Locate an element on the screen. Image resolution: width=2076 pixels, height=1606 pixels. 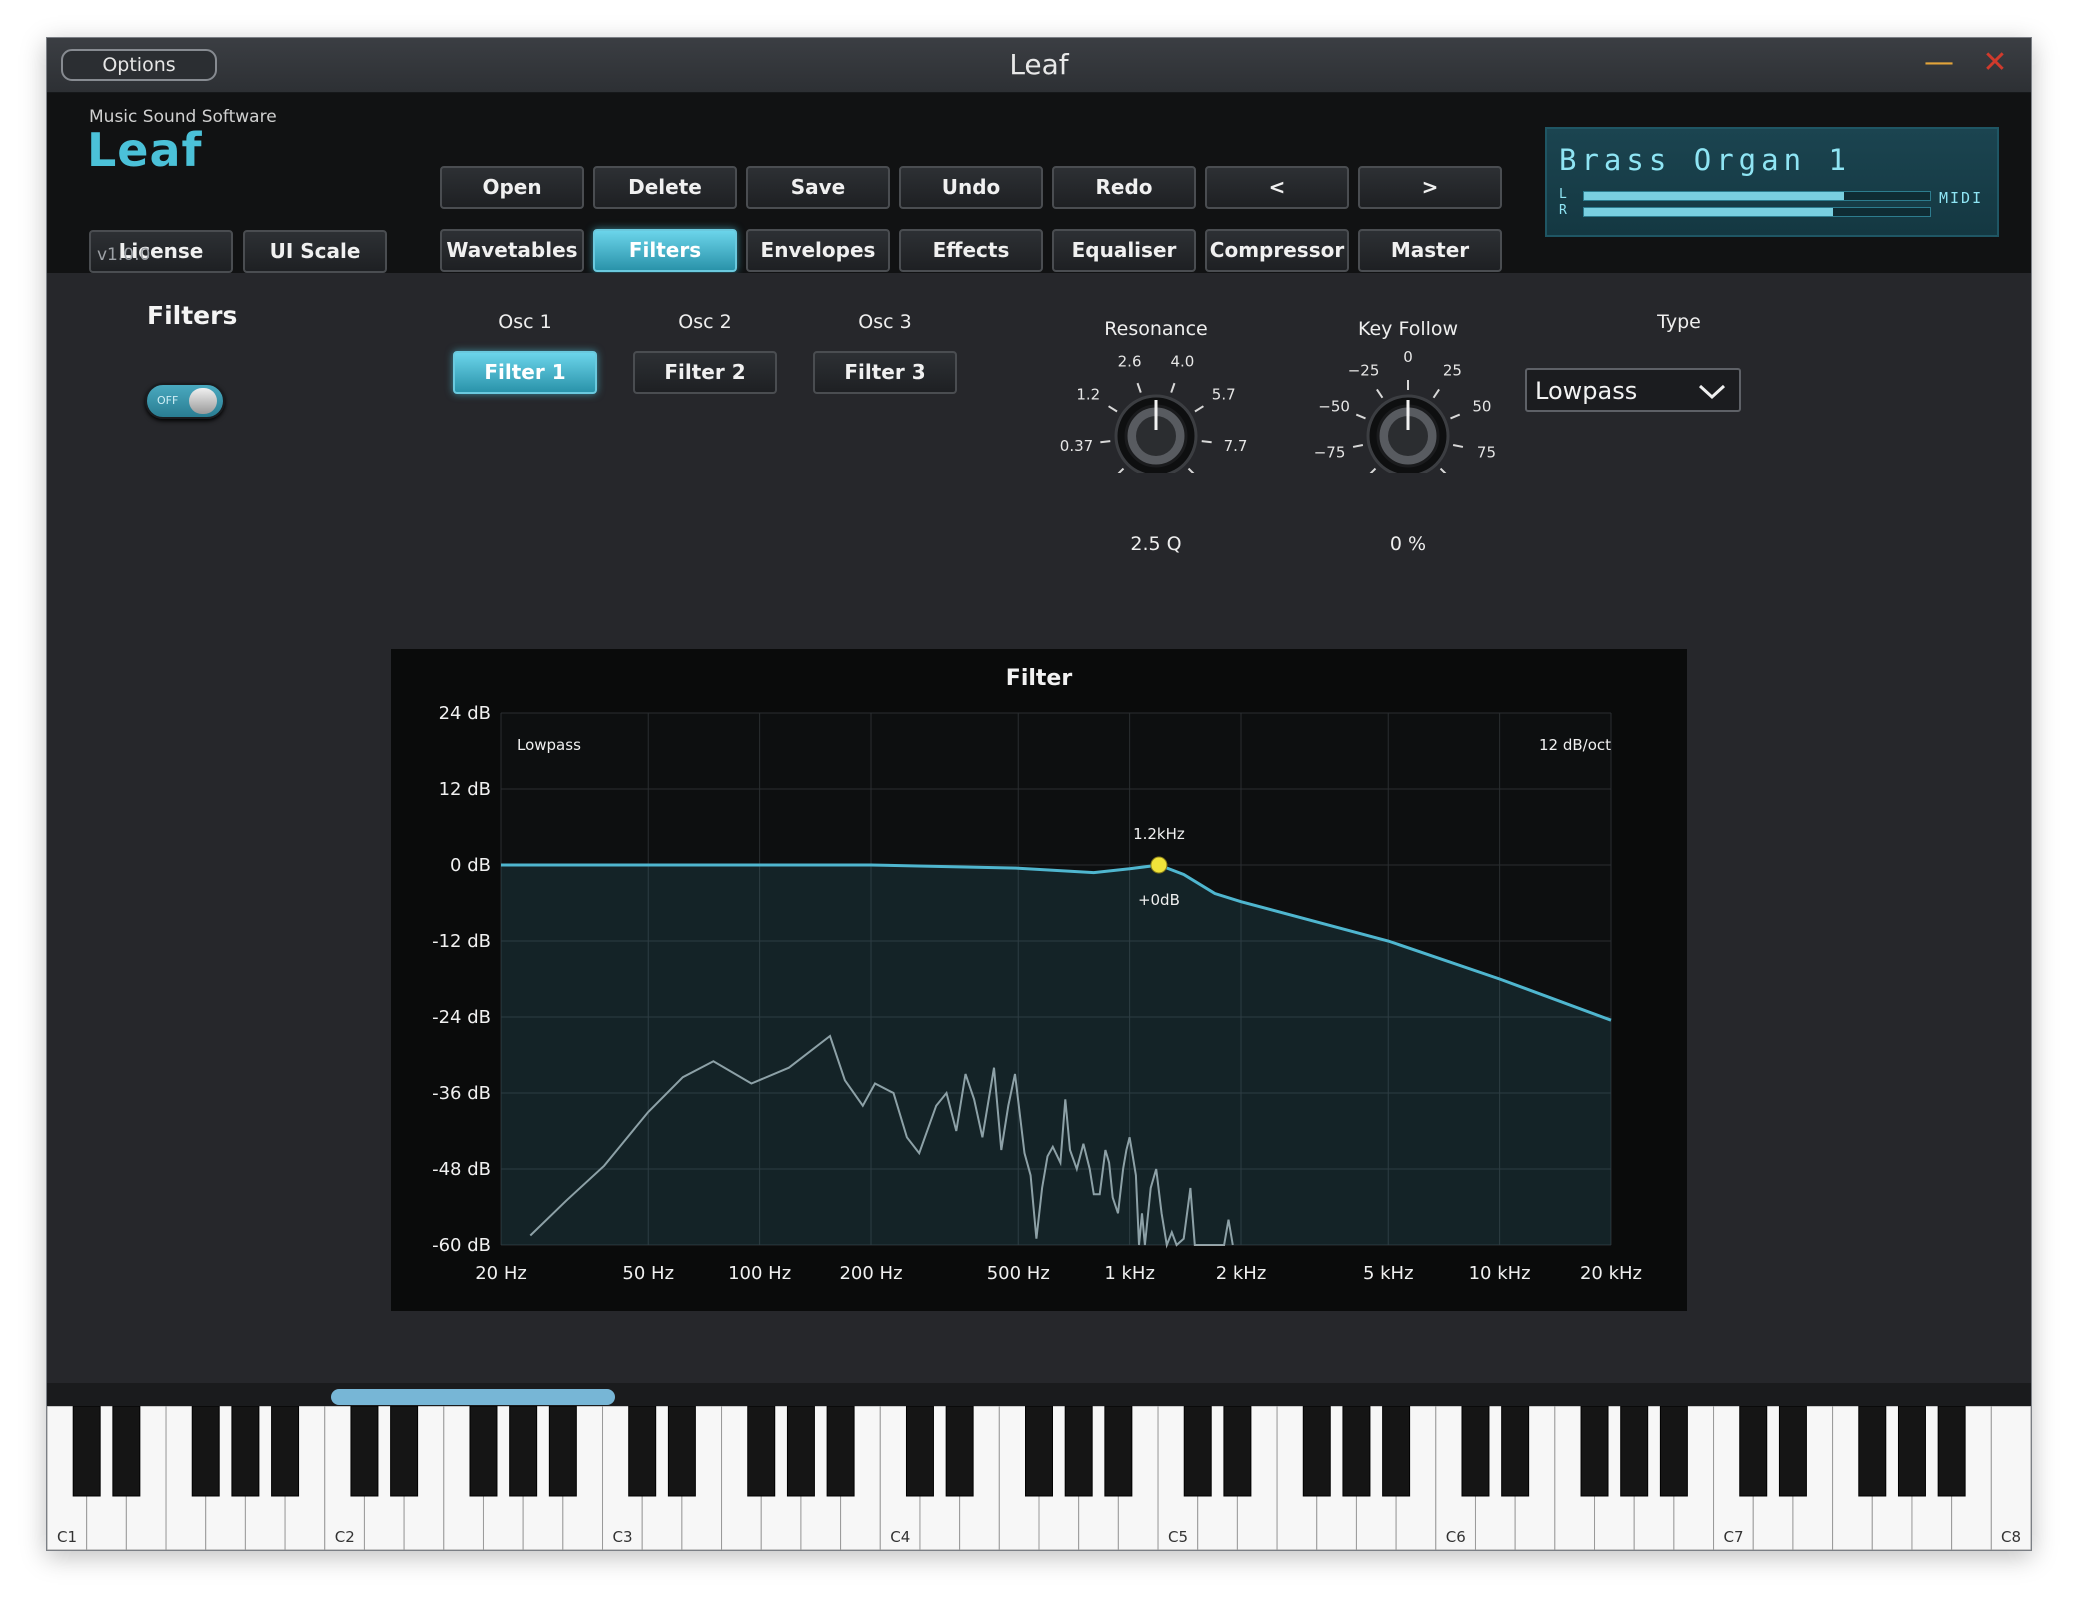
toolbar-button-5: < is located at coordinates (1277, 187).